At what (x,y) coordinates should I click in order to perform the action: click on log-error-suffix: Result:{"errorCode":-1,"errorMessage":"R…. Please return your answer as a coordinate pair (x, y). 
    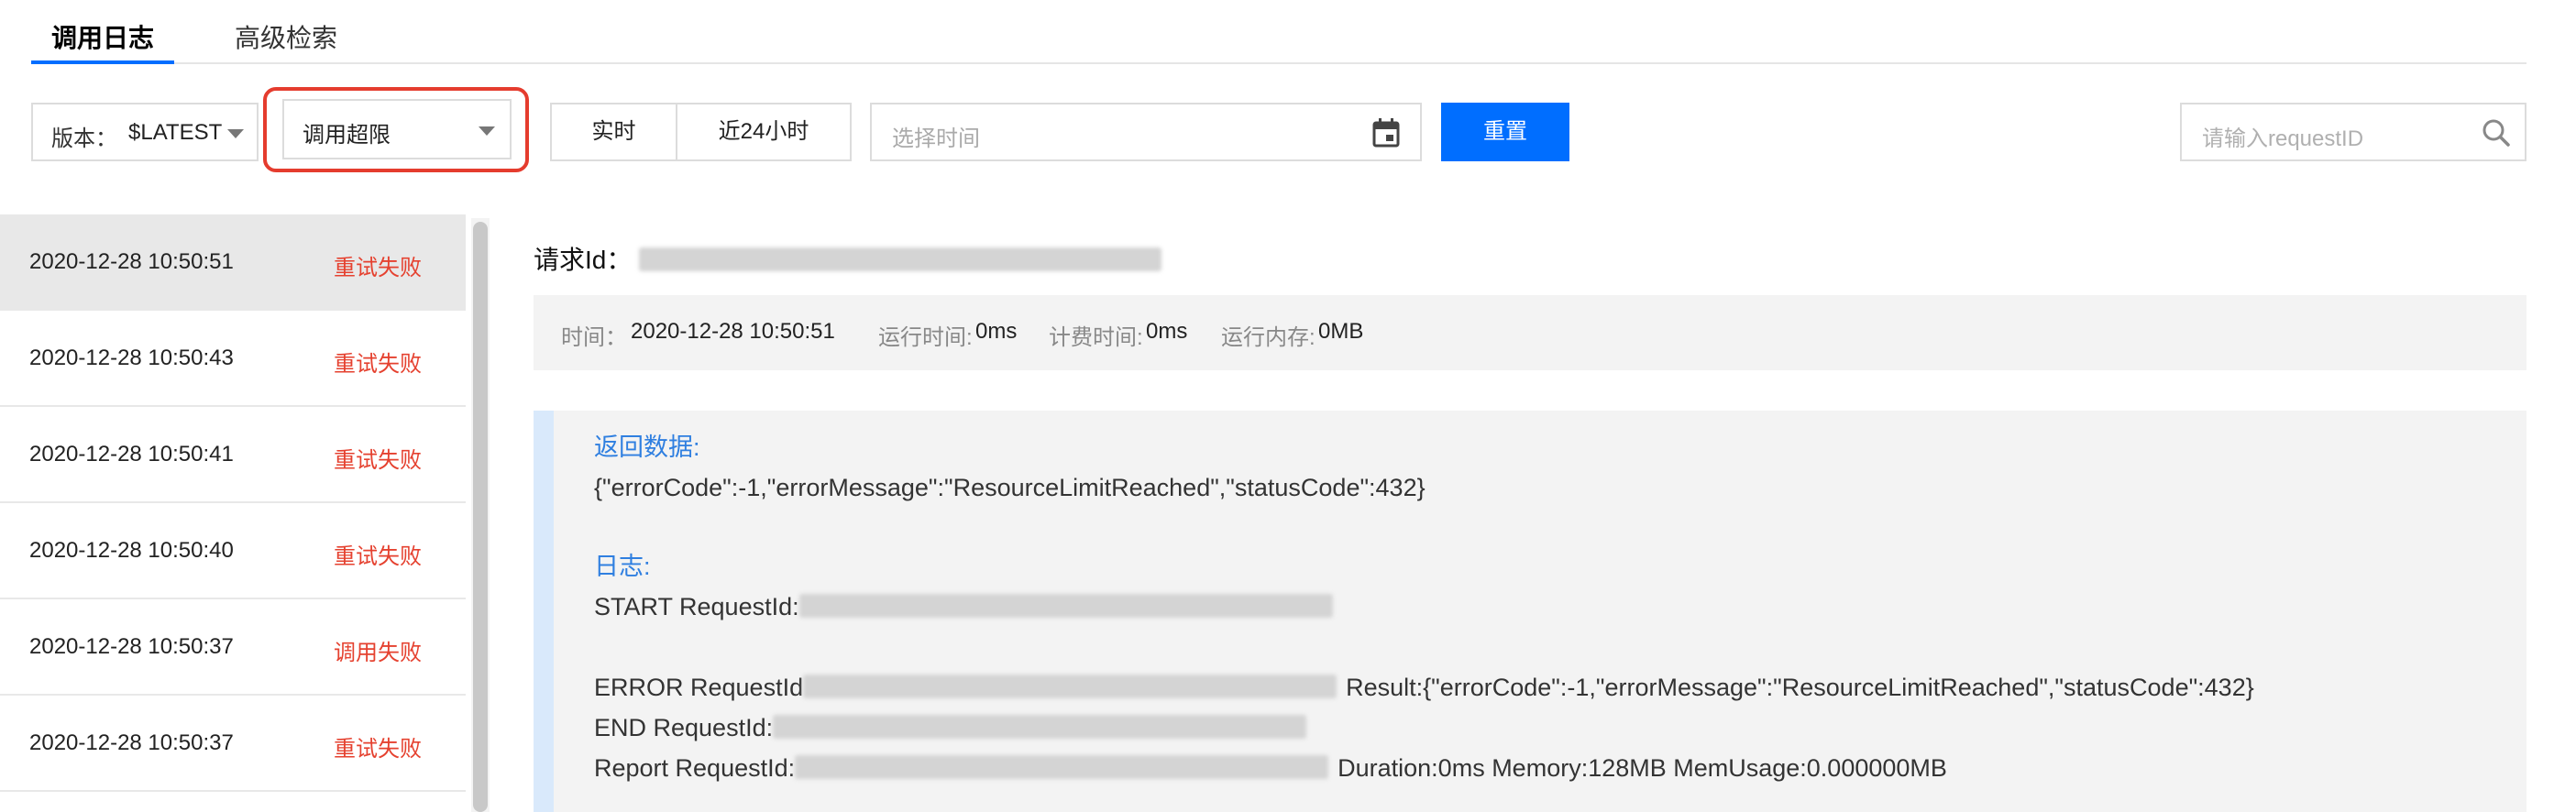
    Looking at the image, I should click on (1800, 687).